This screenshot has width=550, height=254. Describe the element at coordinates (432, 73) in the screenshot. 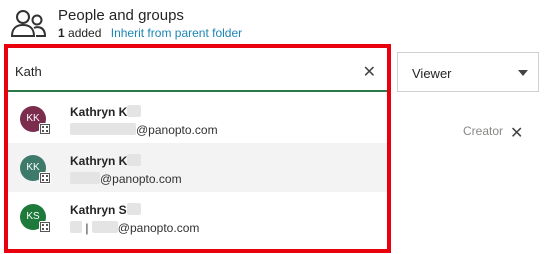

I see `role-select-value: Viewer` at that location.